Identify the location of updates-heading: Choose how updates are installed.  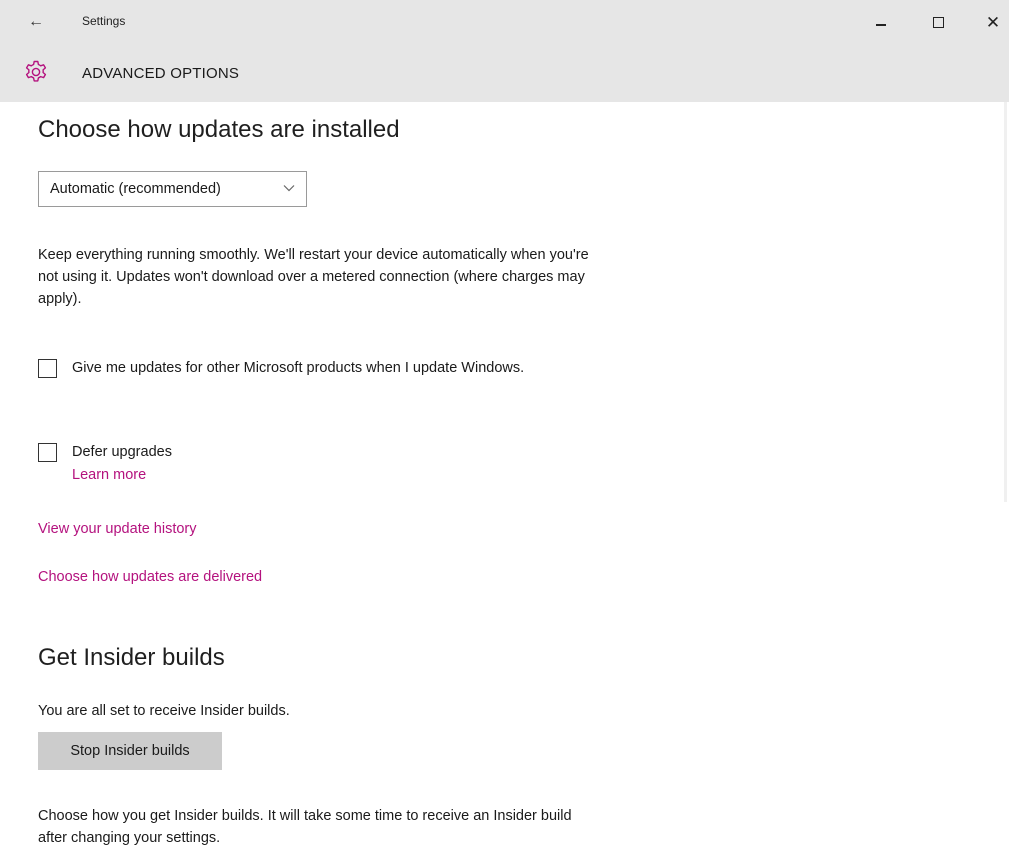
(219, 129).